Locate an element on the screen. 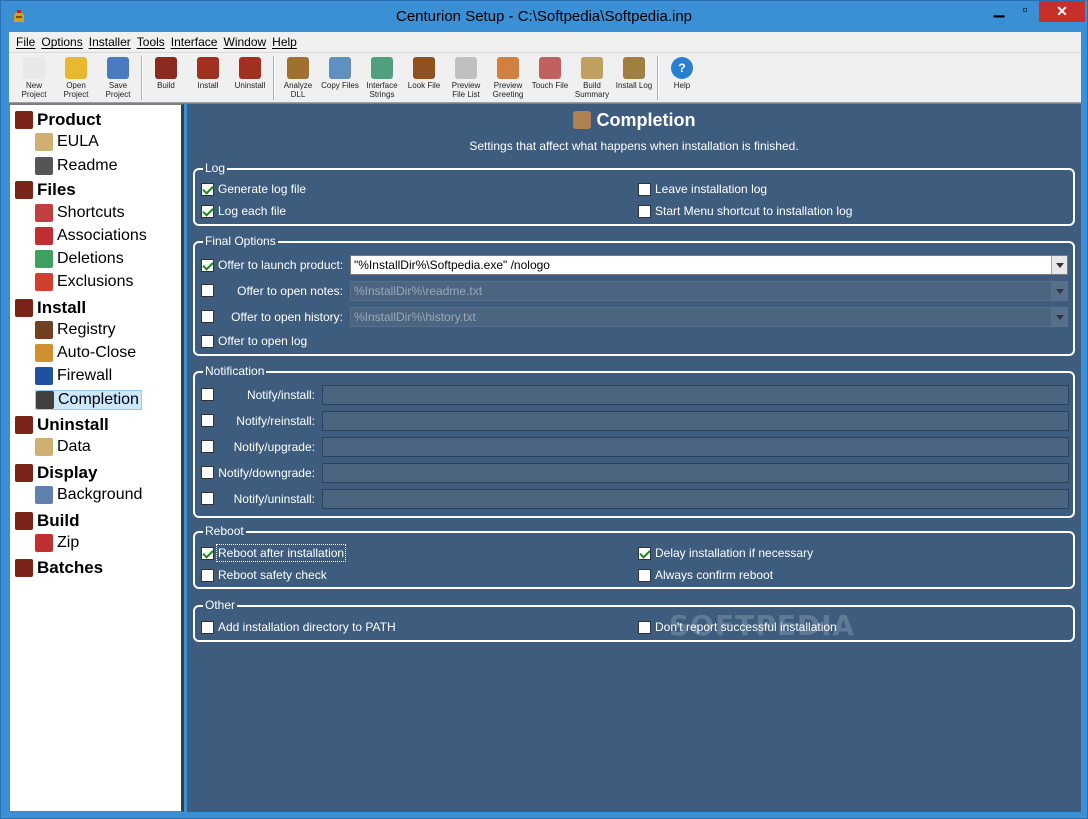 The height and width of the screenshot is (819, 1088). tree-item-deletions: Deletions is located at coordinates (79, 259).